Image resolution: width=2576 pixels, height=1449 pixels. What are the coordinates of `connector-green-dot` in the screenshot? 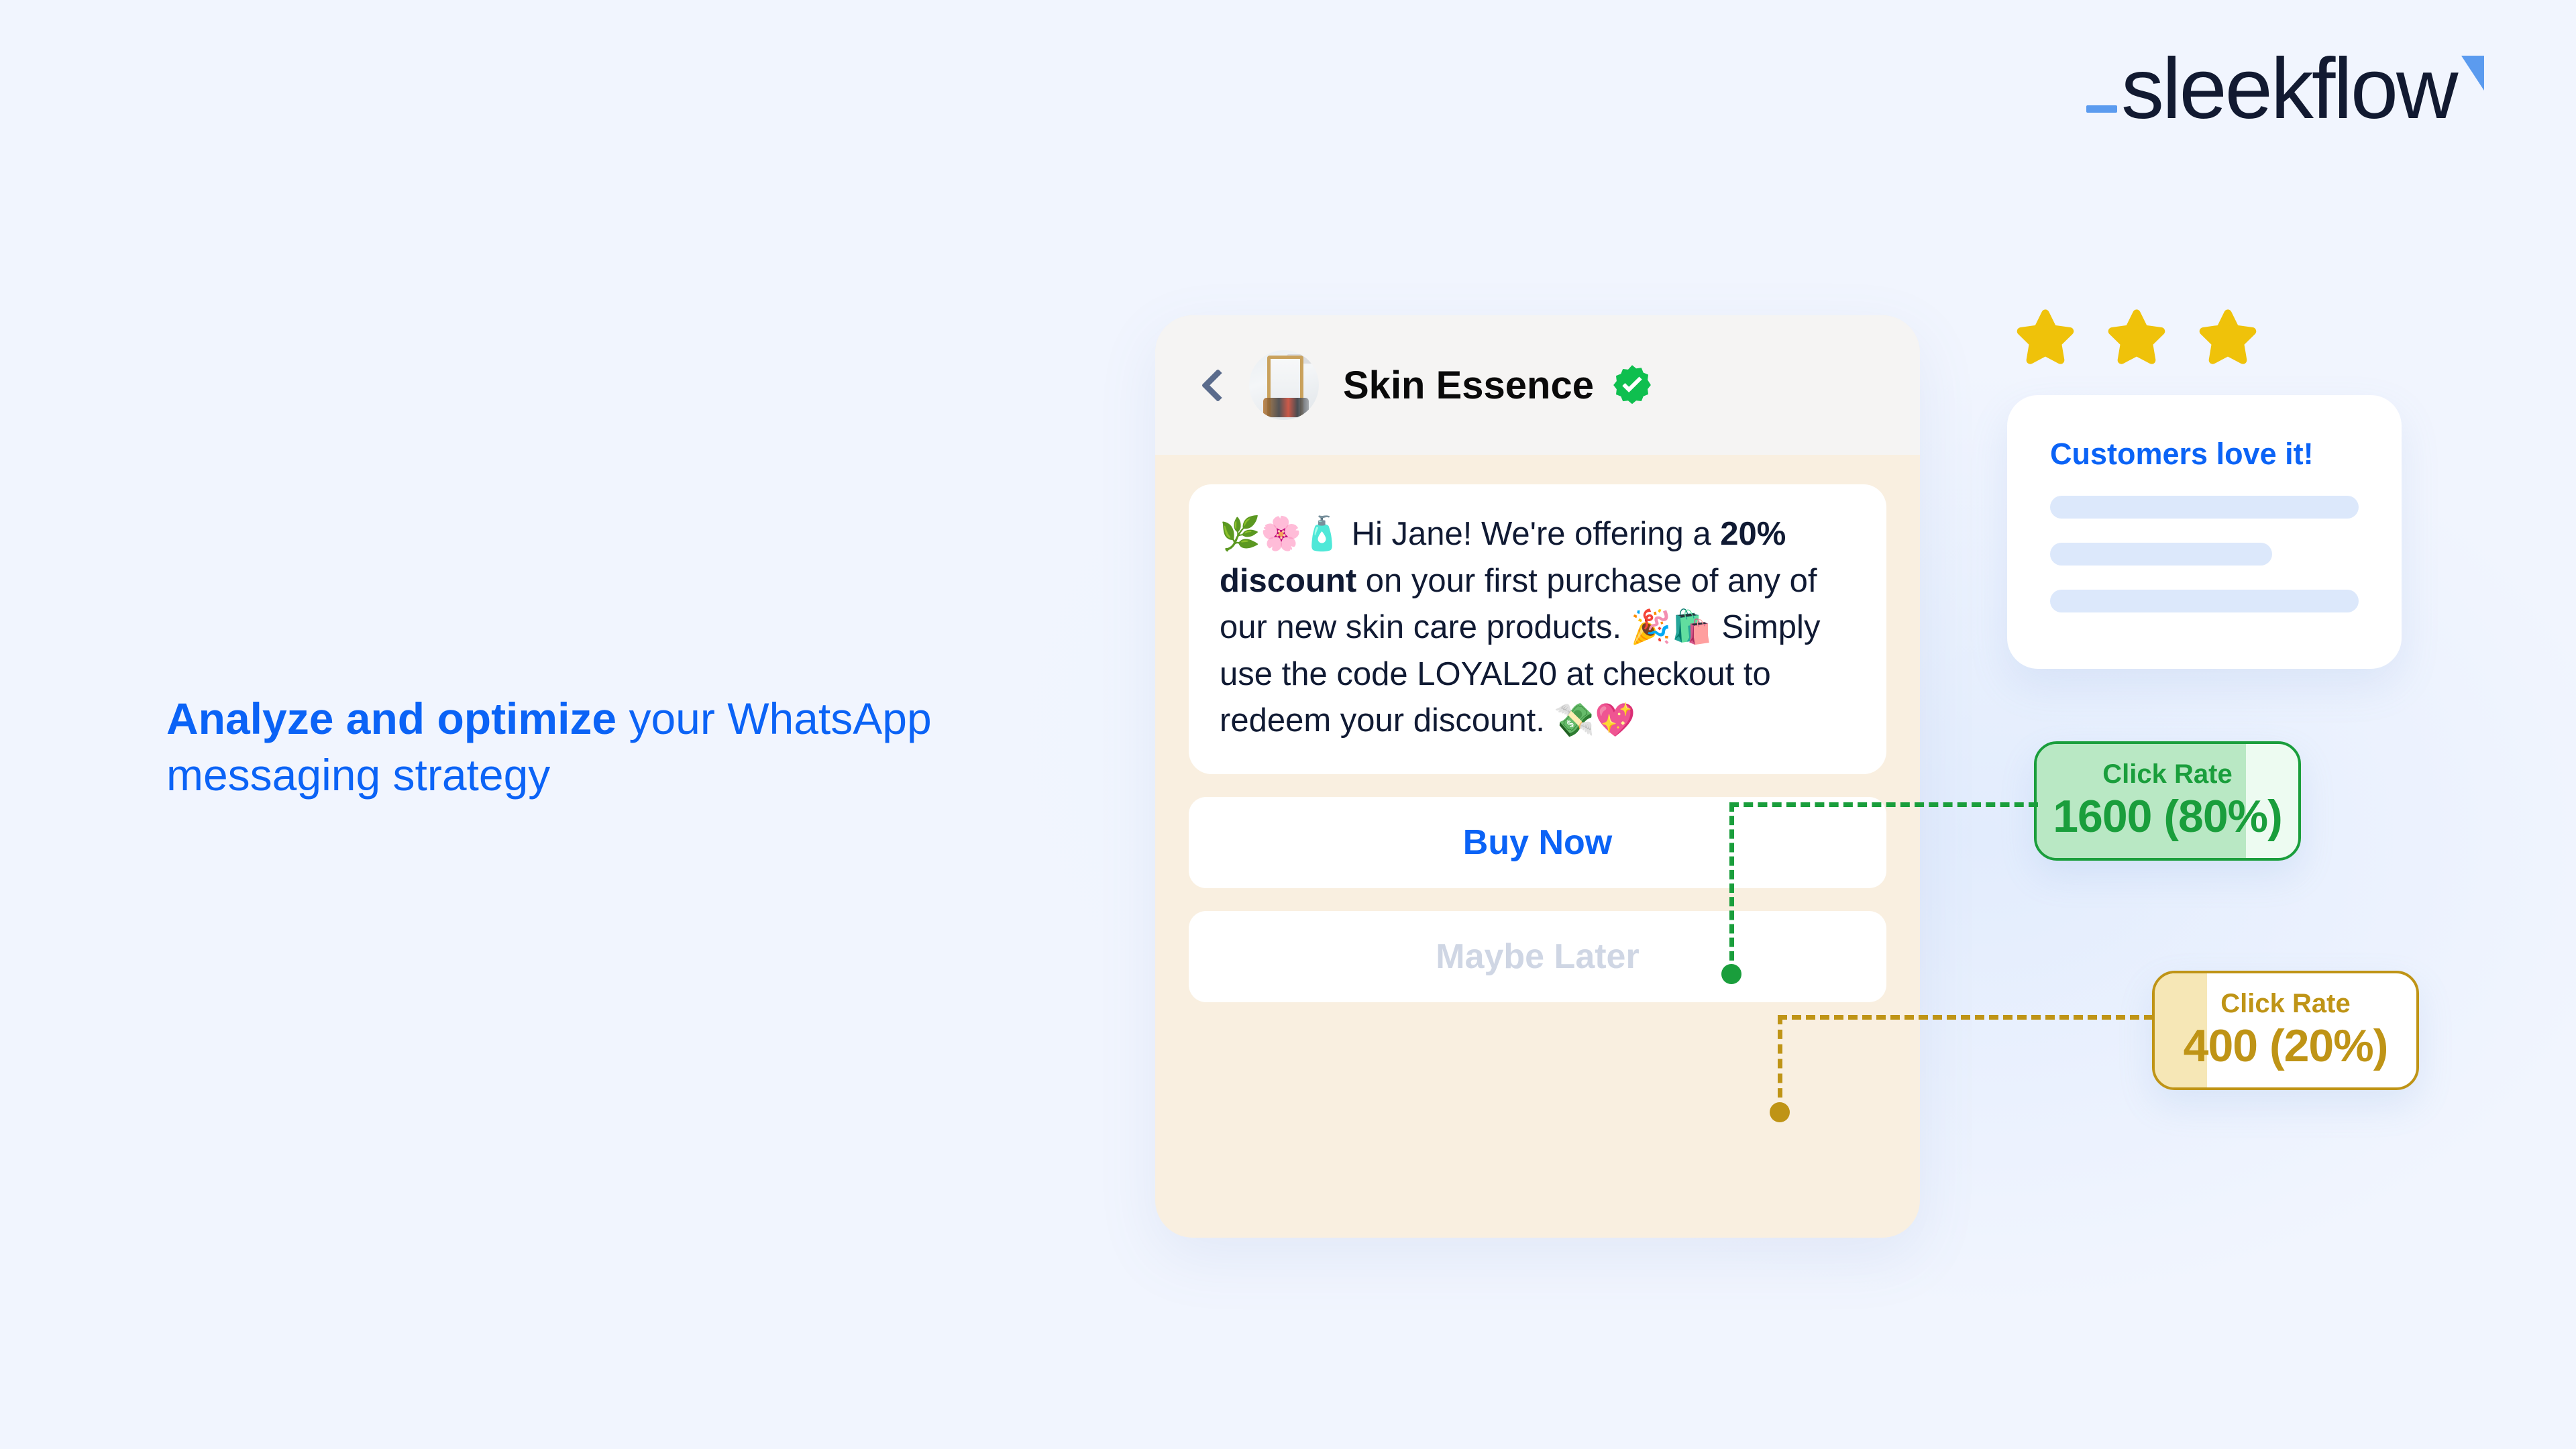 It's located at (1731, 974).